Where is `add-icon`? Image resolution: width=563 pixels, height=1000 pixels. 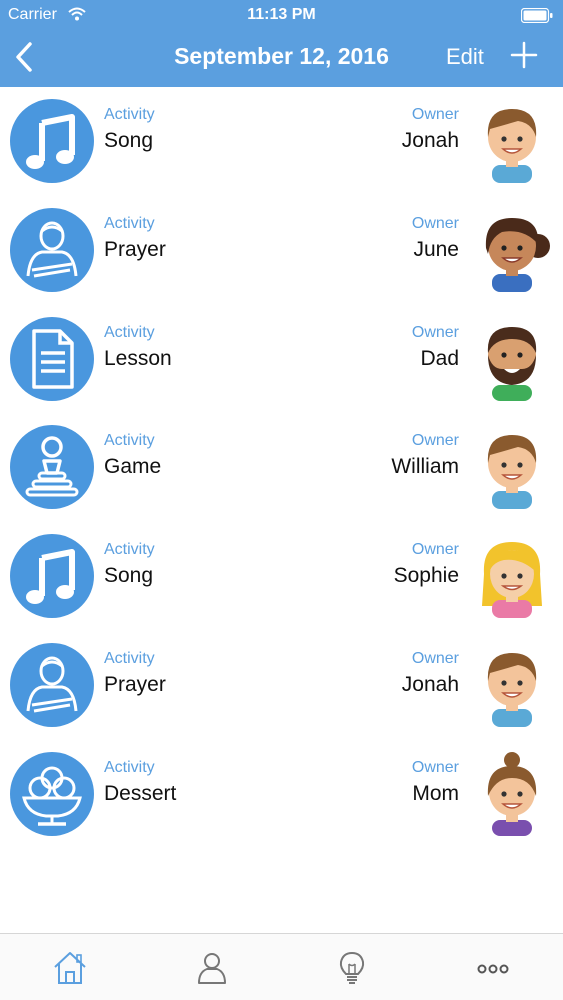 add-icon is located at coordinates (524, 55).